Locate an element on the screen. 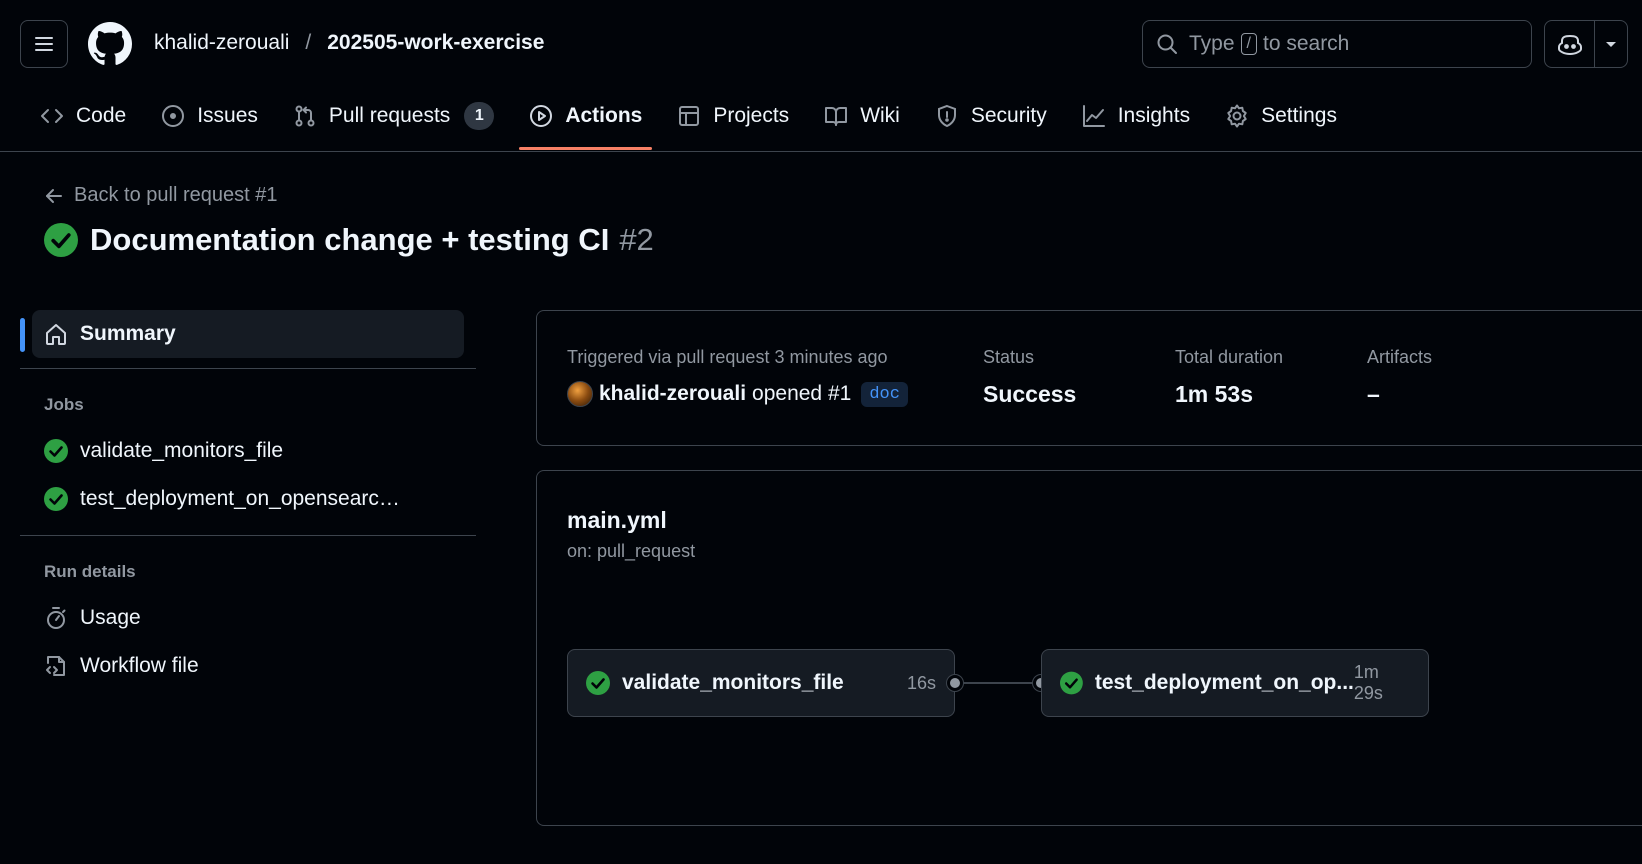 Image resolution: width=1642 pixels, height=864 pixels. job-node-test-deployment: test_deployment_on_op... 1m 29s is located at coordinates (1235, 683).